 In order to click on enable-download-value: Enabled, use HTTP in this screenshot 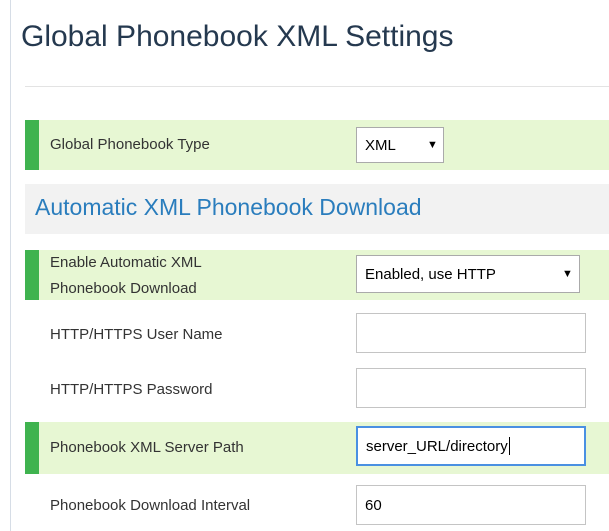, I will do `click(430, 274)`.